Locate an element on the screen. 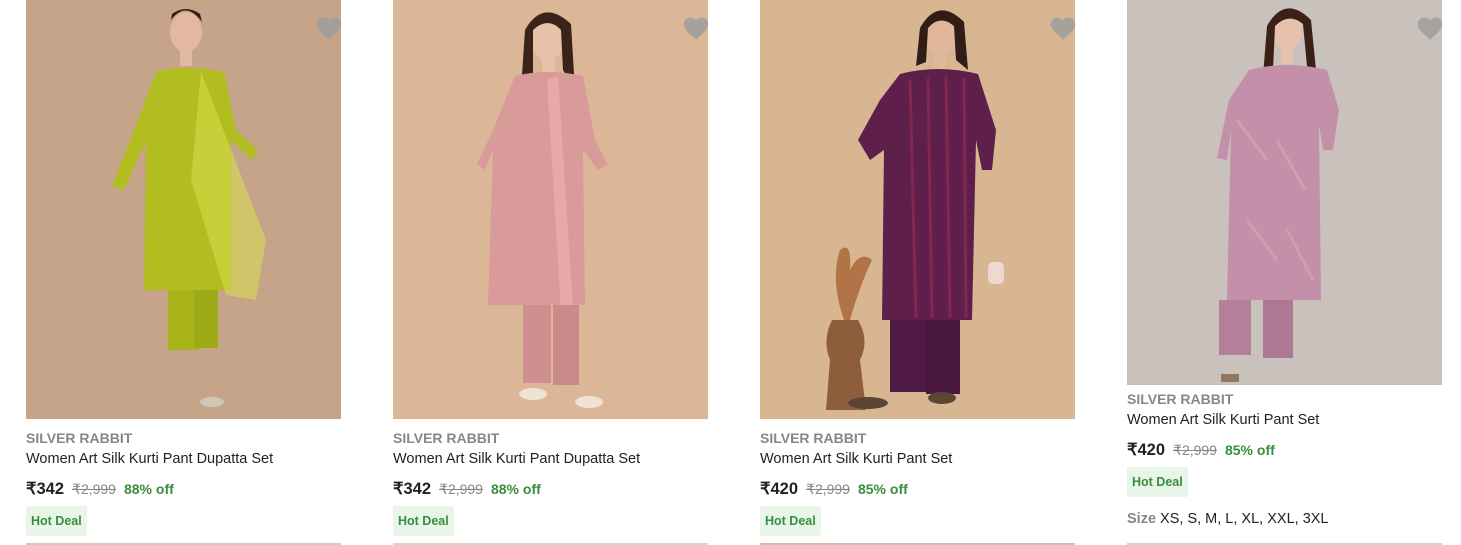 This screenshot has width=1461, height=545. size-label: Size is located at coordinates (1142, 519).